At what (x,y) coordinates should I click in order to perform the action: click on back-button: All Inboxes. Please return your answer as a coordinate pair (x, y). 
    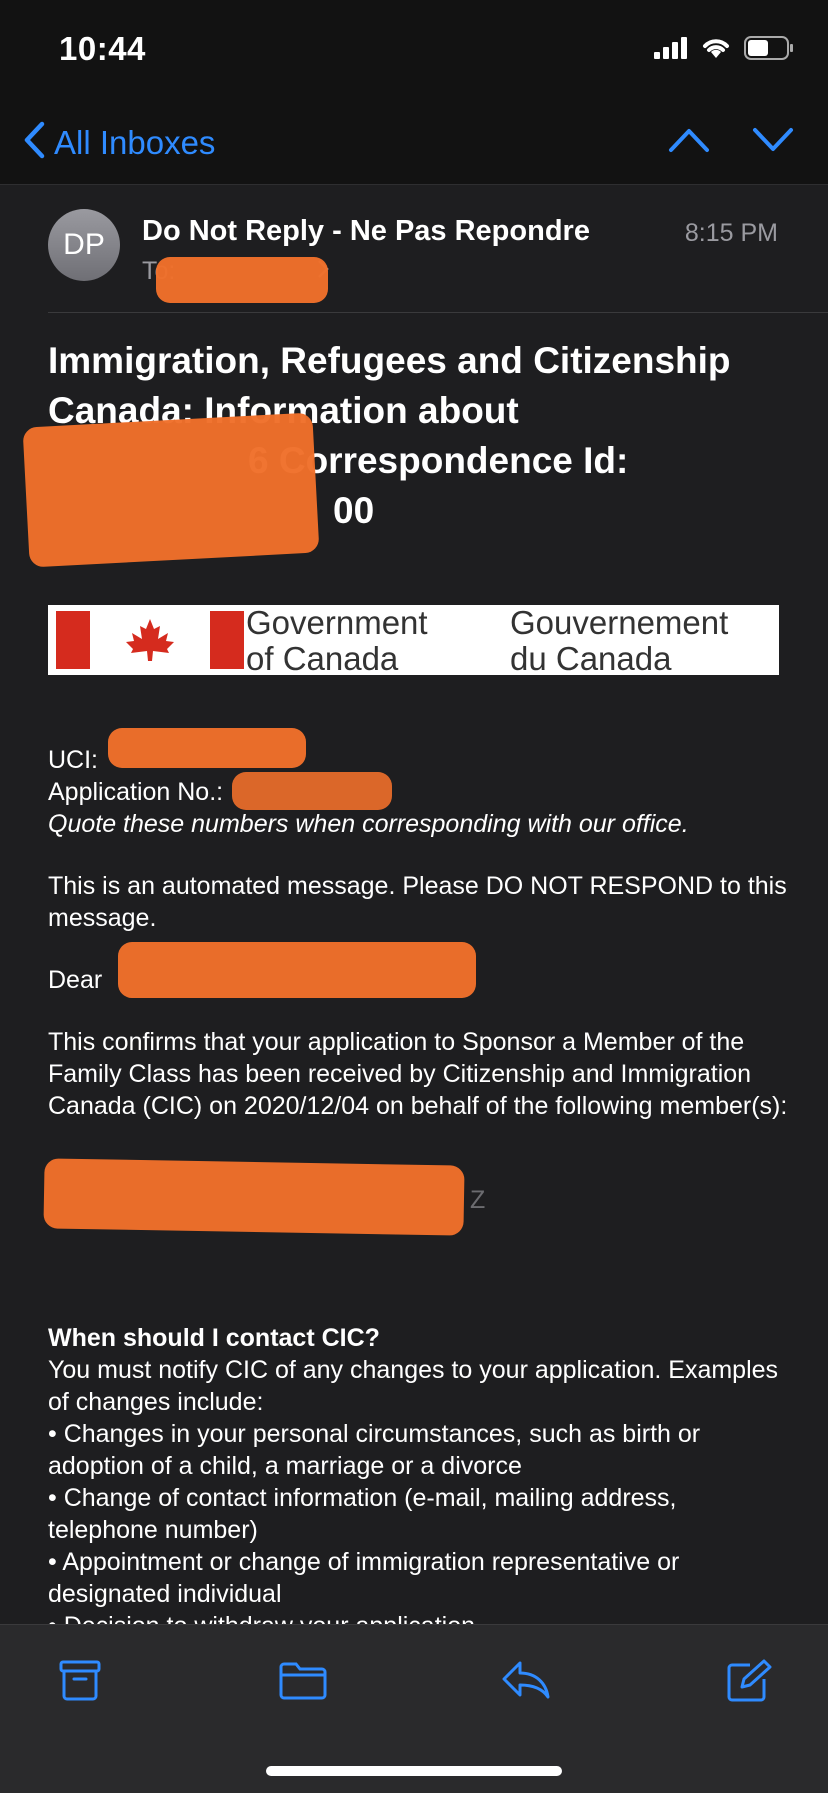
    Looking at the image, I should click on (118, 142).